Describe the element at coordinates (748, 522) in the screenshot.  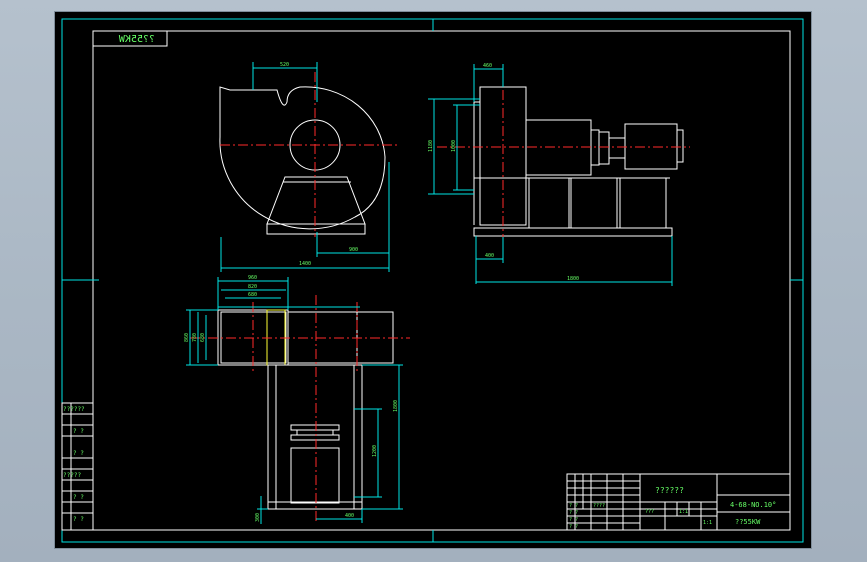
I see `title-power: ??55KW` at that location.